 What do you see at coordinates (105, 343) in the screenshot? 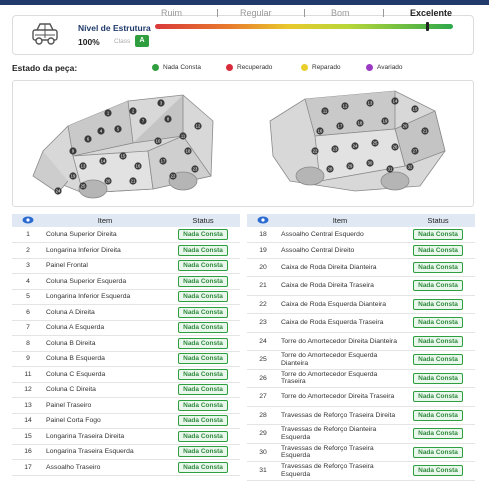
I see `row-item-name: Coluna B Direita` at bounding box center [105, 343].